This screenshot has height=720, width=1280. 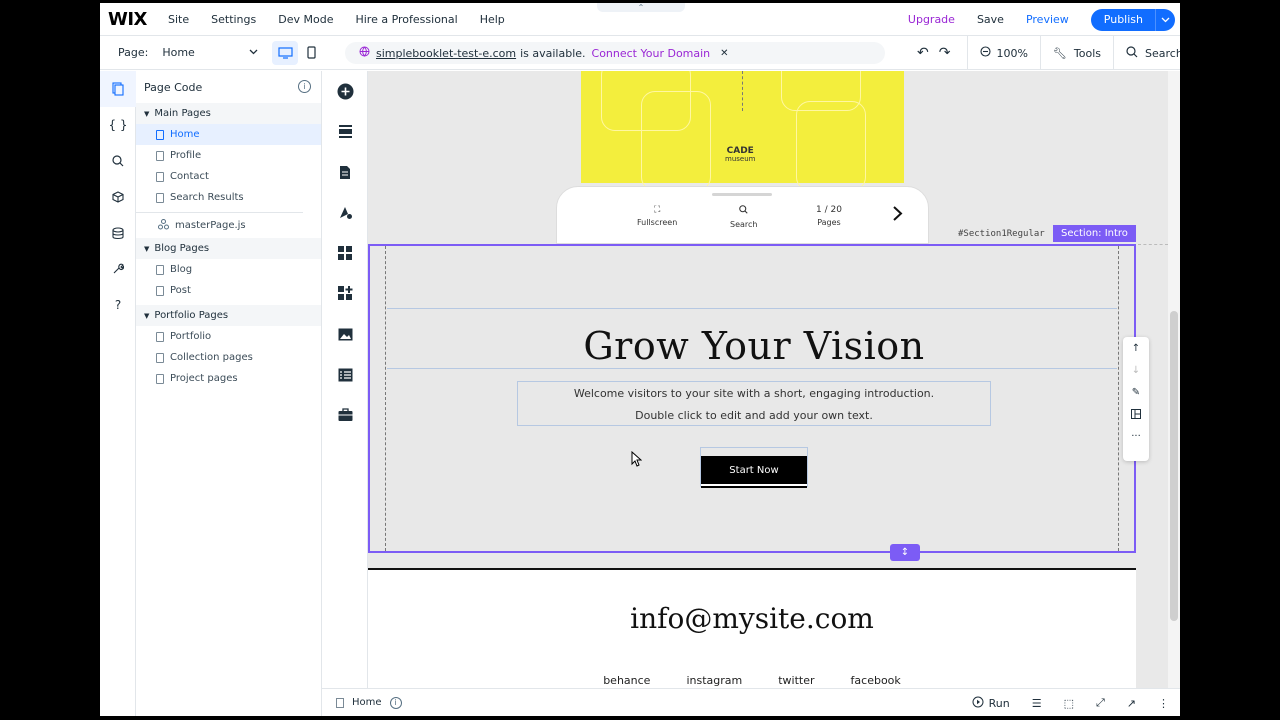 I want to click on more-icon: ···, so click(x=1136, y=436).